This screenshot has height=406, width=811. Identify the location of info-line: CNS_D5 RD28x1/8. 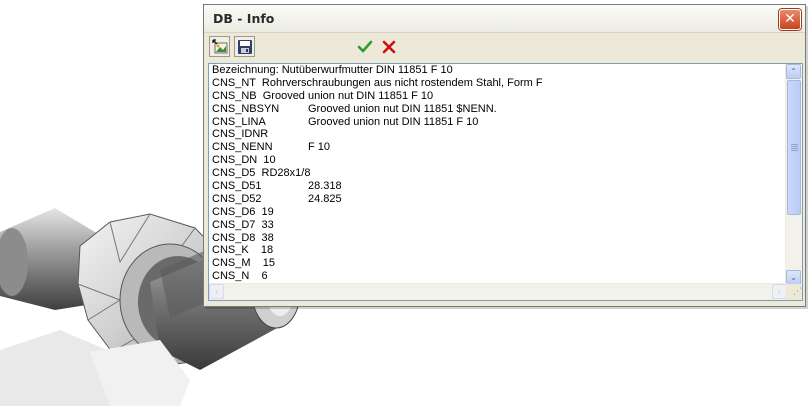
(499, 173).